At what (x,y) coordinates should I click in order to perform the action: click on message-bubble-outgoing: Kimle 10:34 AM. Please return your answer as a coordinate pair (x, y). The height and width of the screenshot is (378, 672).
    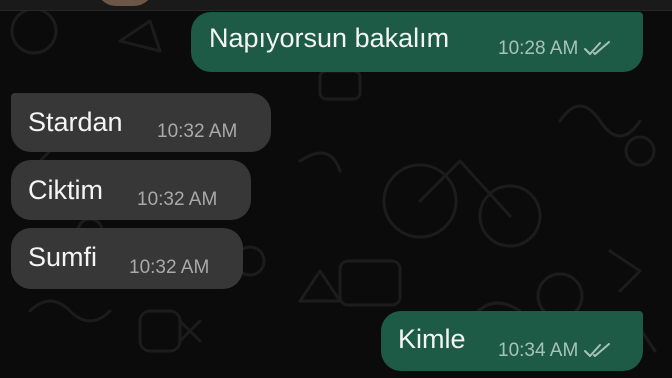
    Looking at the image, I should click on (512, 341).